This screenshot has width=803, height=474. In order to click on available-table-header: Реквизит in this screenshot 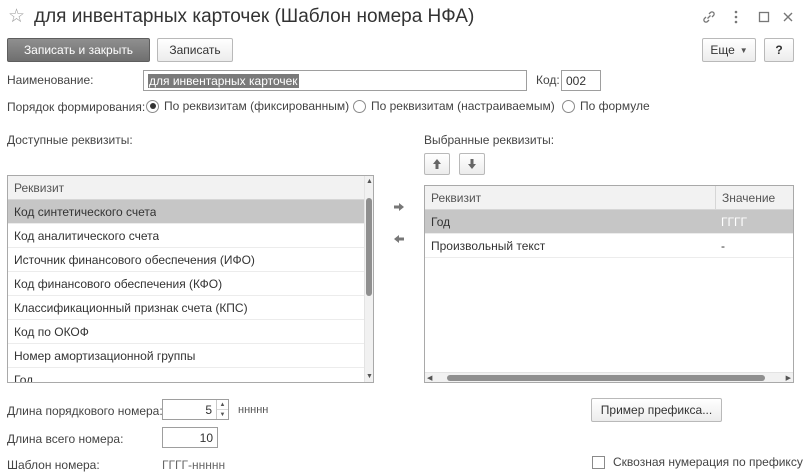, I will do `click(186, 188)`.